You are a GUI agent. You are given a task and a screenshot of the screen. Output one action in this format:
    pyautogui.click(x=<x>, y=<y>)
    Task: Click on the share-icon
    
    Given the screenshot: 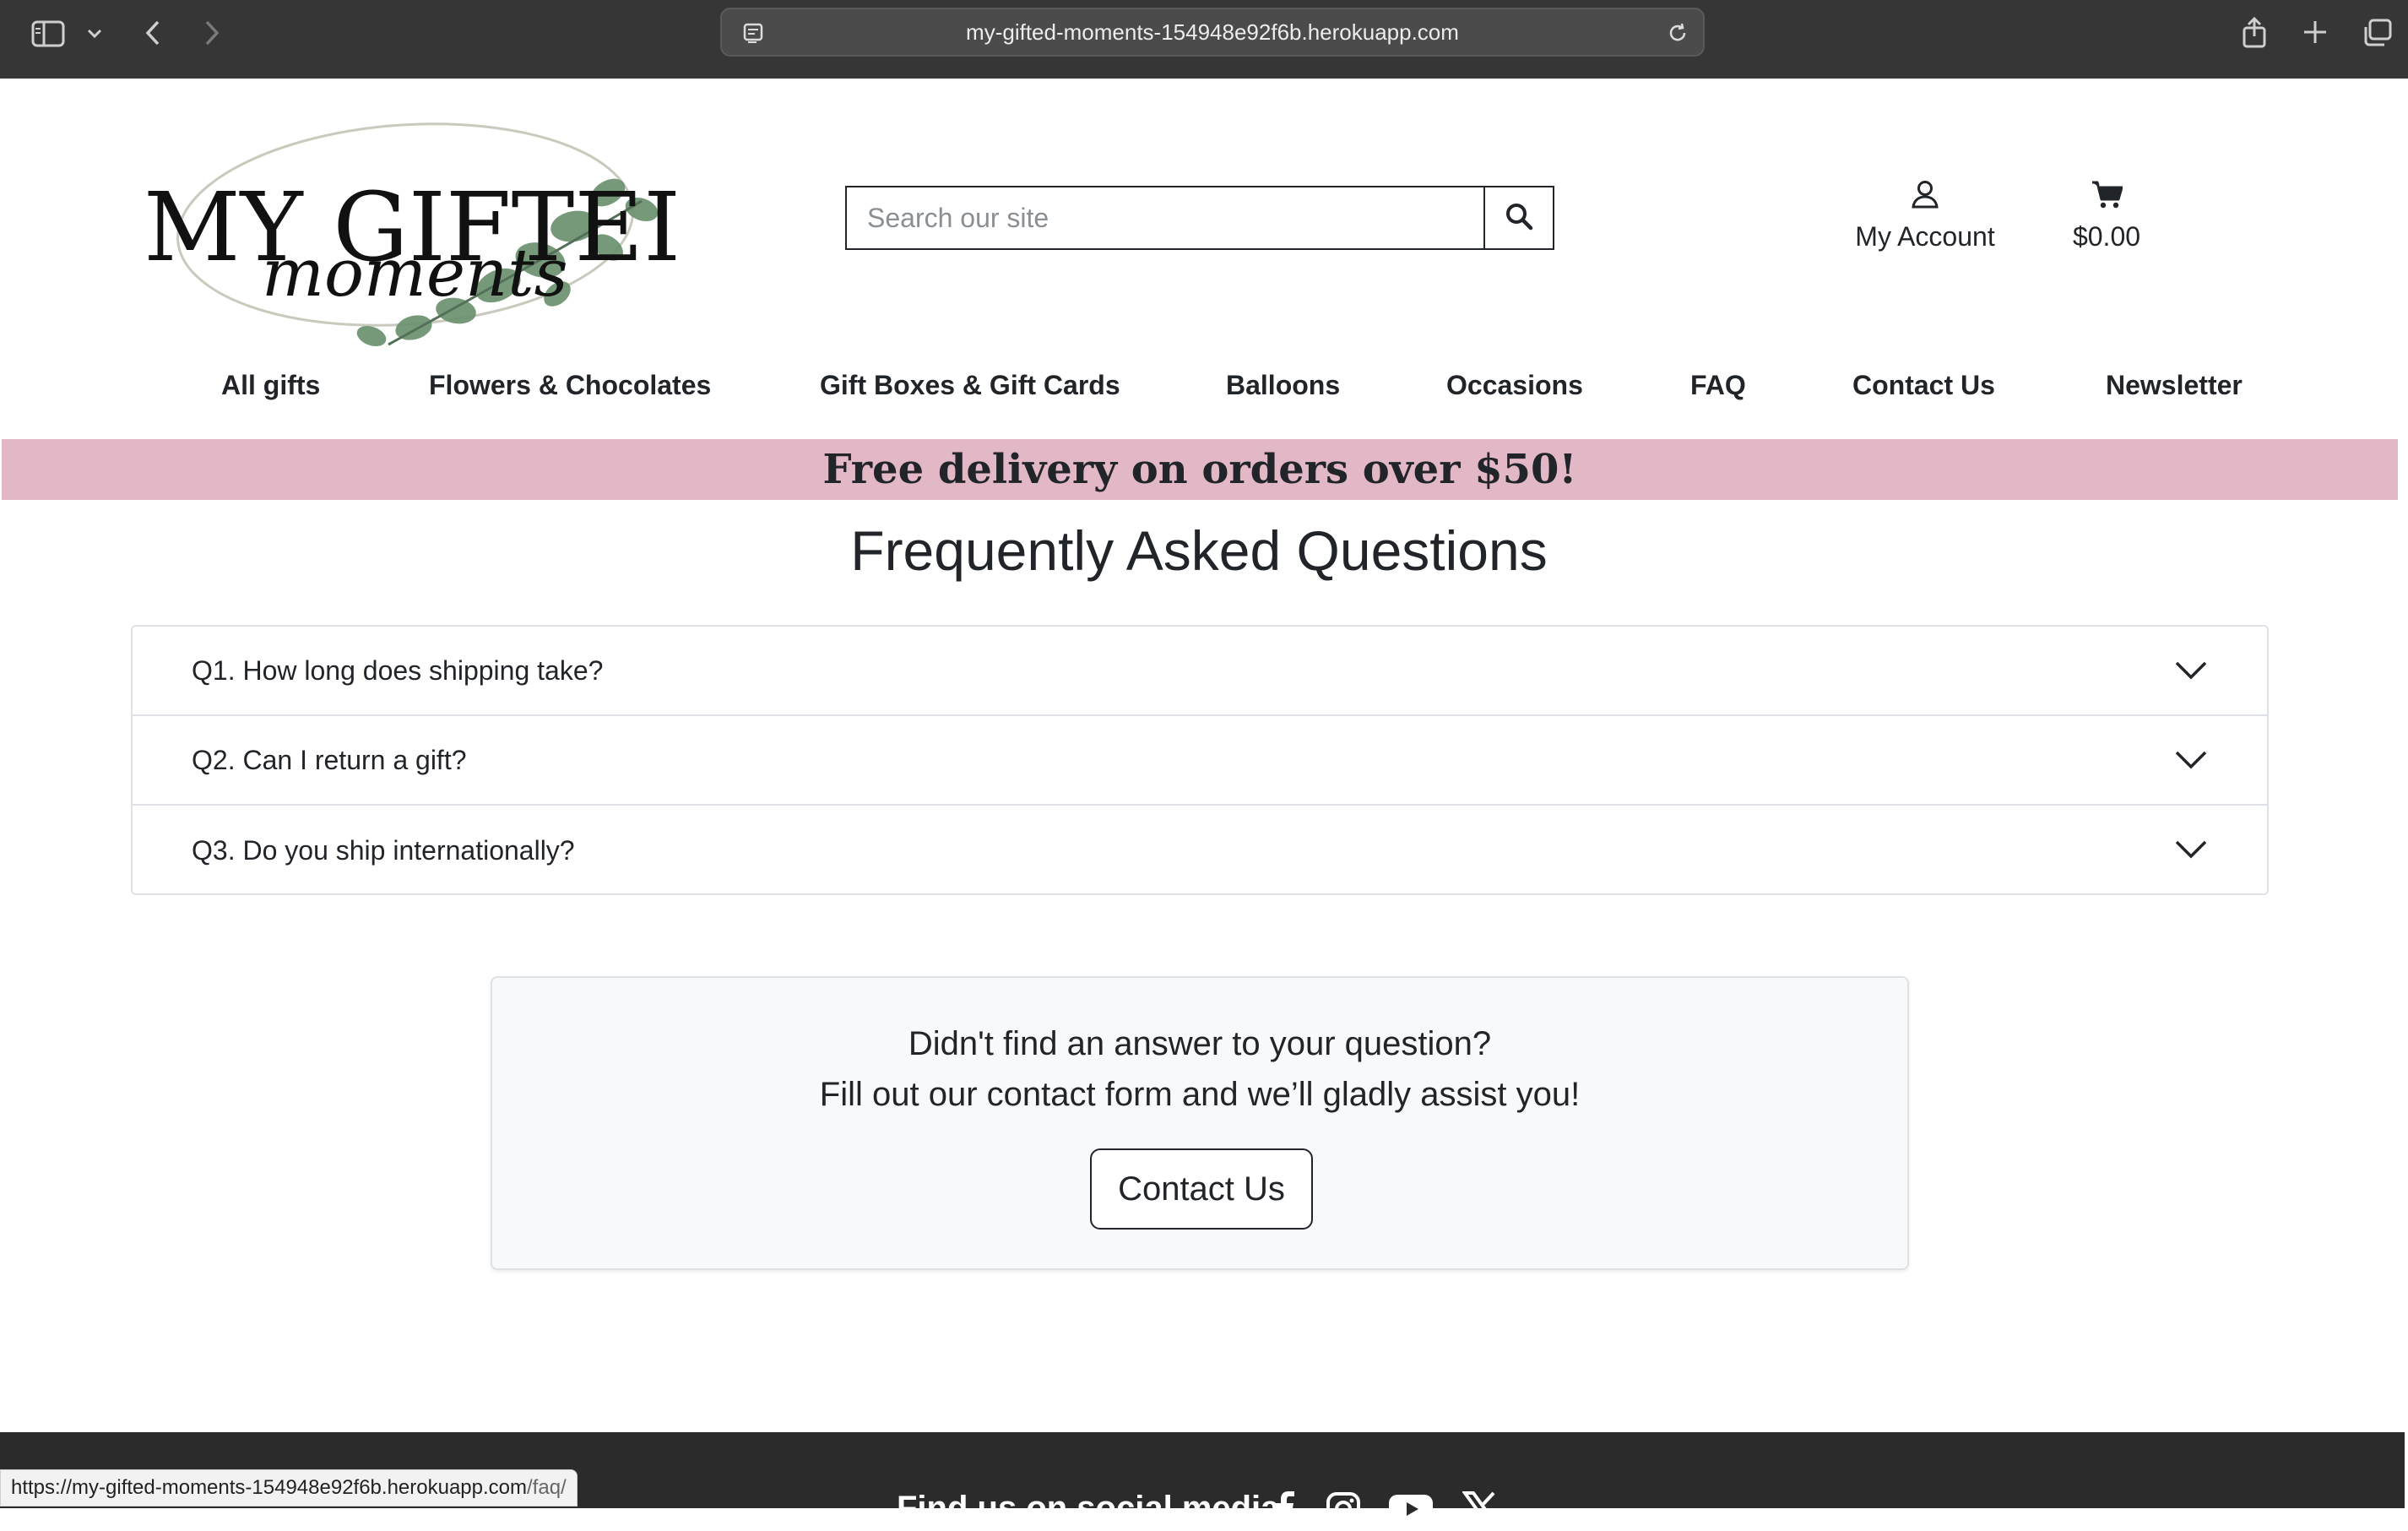 What is the action you would take?
    pyautogui.click(x=2254, y=33)
    